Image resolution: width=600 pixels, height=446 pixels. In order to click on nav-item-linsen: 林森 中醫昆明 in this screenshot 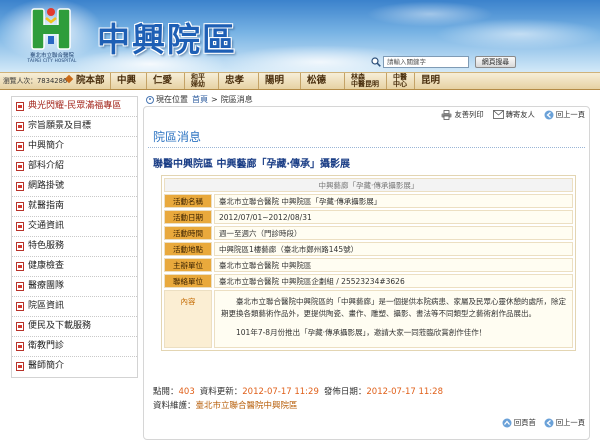, I will do `click(361, 81)`.